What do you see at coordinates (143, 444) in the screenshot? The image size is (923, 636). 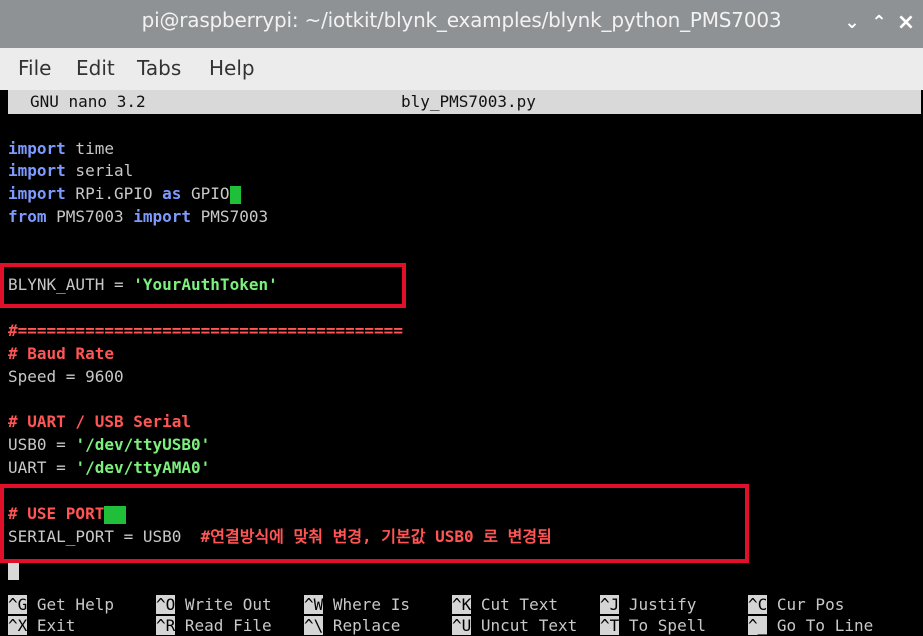 I see `string-literal: '/dev/ttyUSB0'` at bounding box center [143, 444].